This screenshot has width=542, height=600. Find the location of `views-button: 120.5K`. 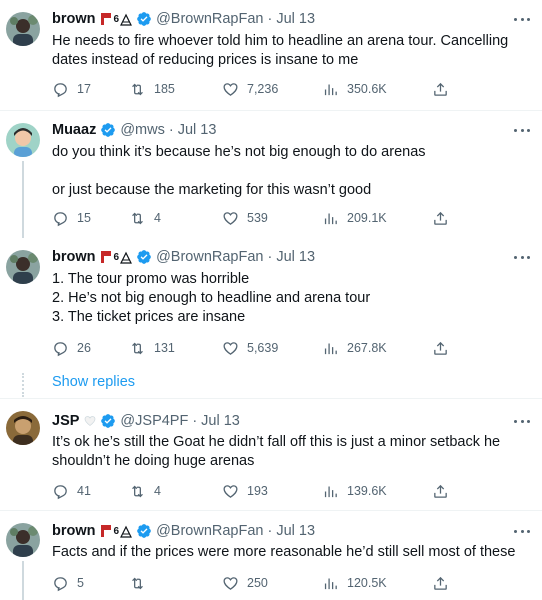

views-button: 120.5K is located at coordinates (354, 583).